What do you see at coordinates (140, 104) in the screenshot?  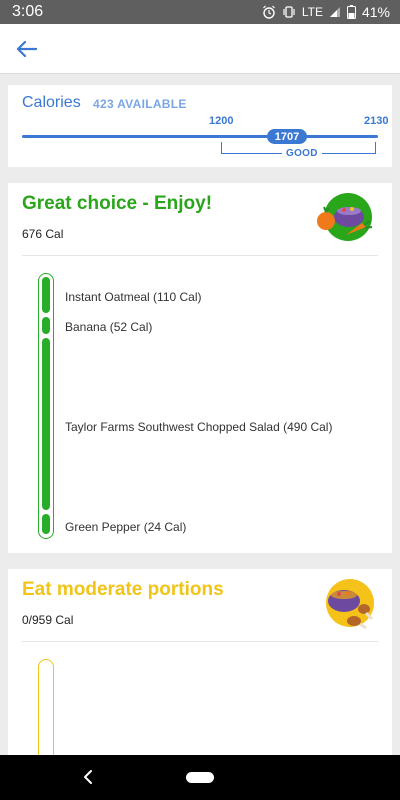 I see `calories-available: 423 AVAILABLE` at bounding box center [140, 104].